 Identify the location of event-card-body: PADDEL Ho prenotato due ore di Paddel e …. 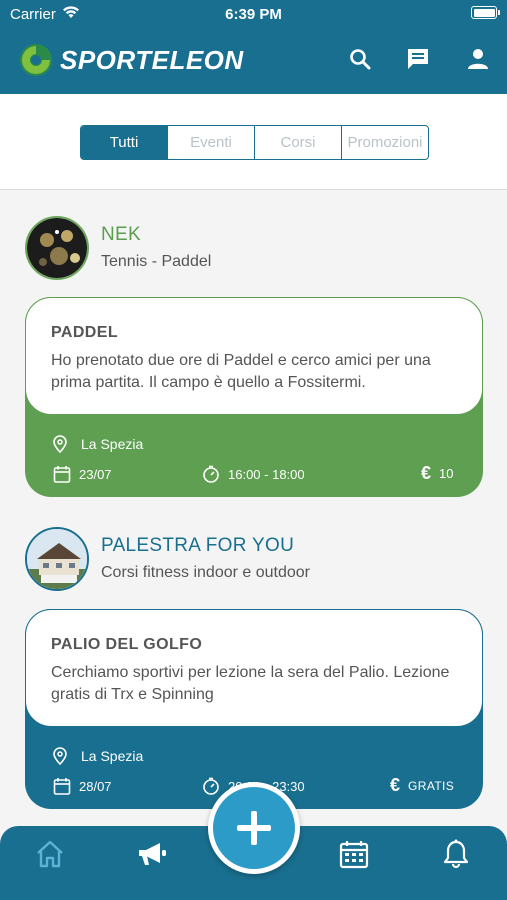
(254, 356).